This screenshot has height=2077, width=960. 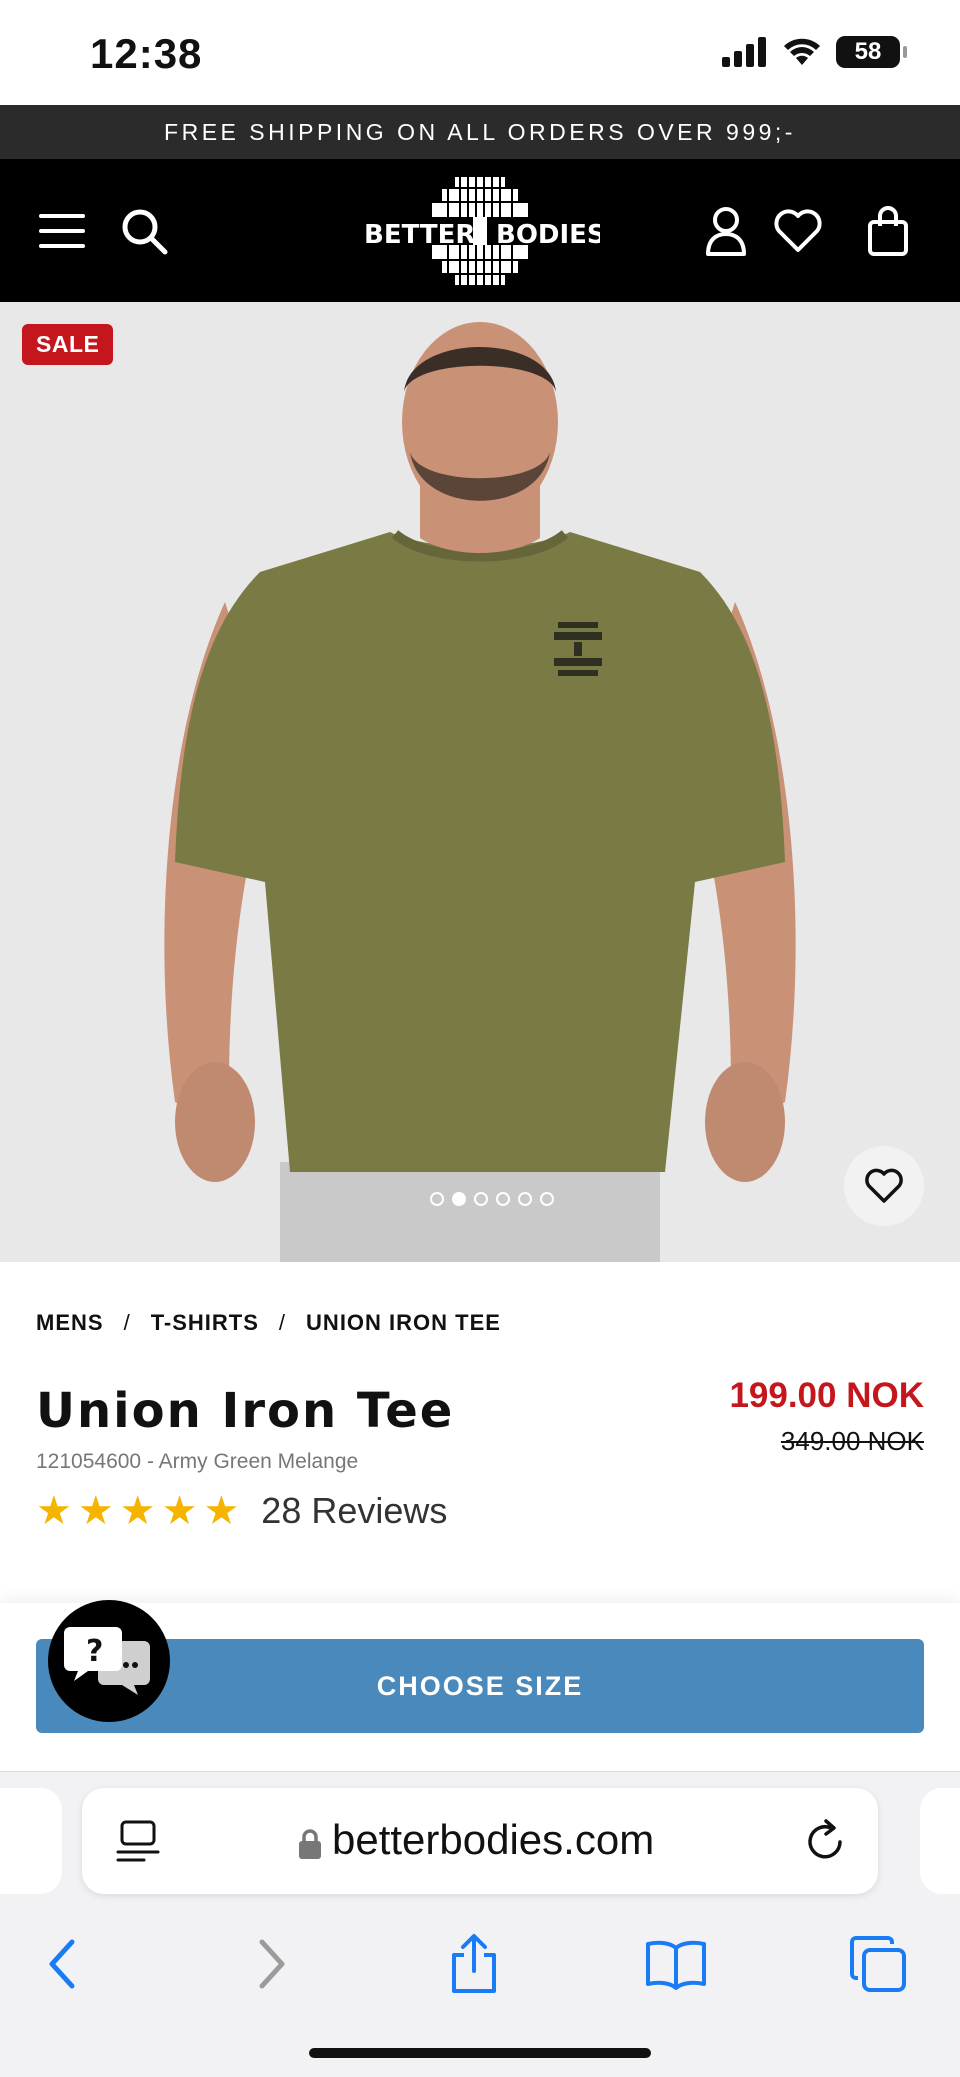 I want to click on bookmarks-icon, so click(x=676, y=1964).